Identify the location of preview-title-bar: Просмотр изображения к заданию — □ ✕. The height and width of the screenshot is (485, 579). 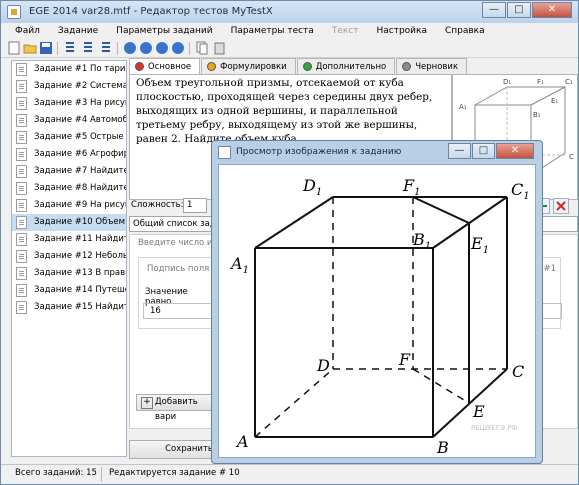
(377, 153).